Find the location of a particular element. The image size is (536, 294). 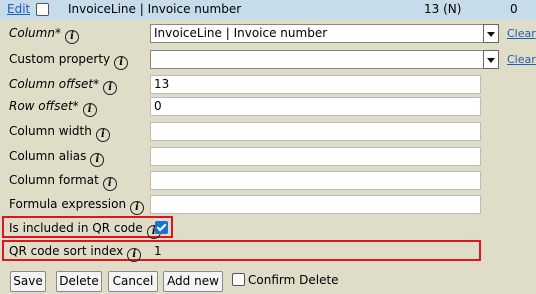

row-offset-row: Row offset* i 0 is located at coordinates (268, 107).